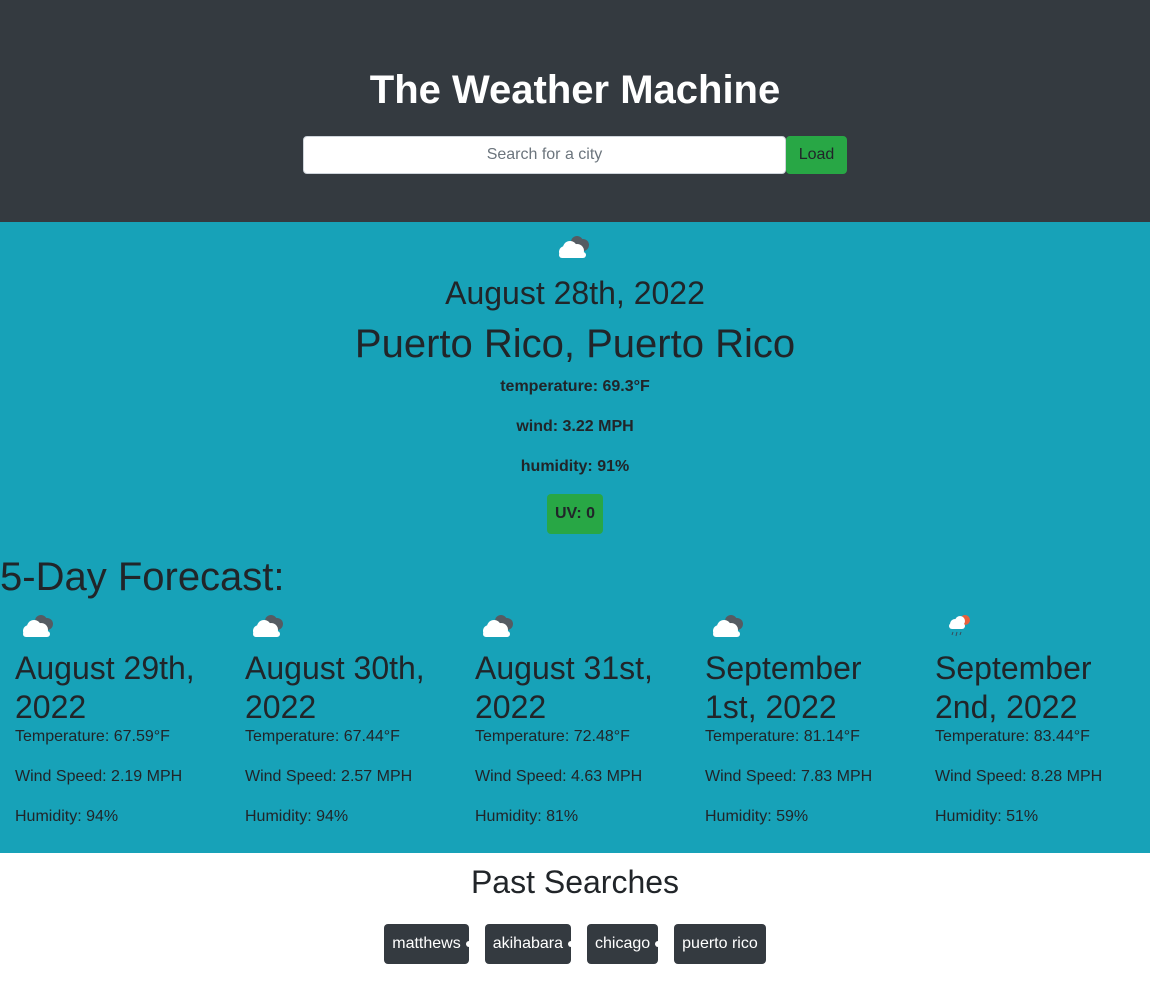 Image resolution: width=1150 pixels, height=1003 pixels. Describe the element at coordinates (575, 293) in the screenshot. I see `current-date: August 28th, 2022` at that location.